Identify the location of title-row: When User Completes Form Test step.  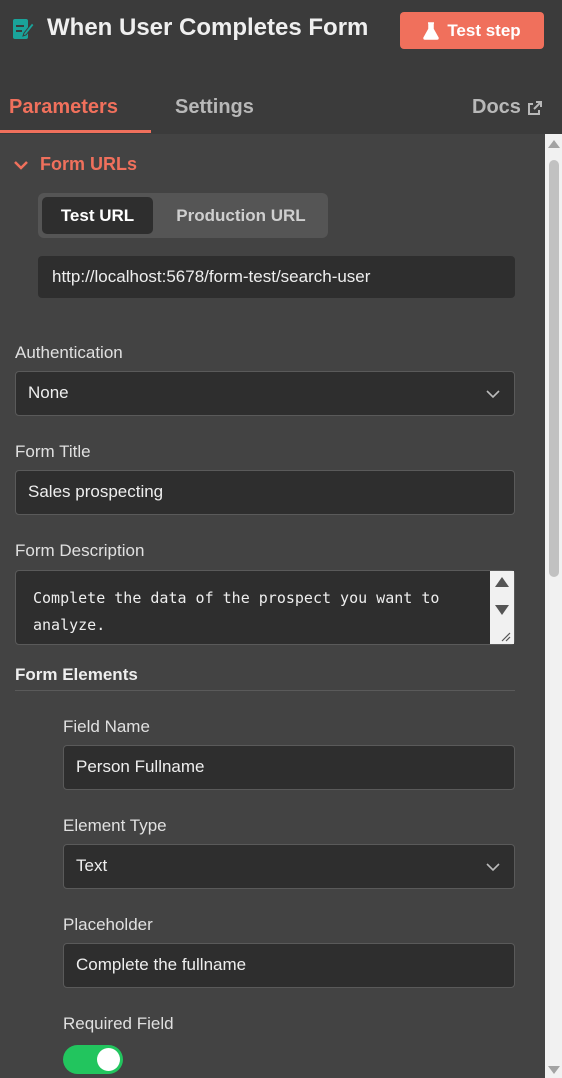
(281, 31).